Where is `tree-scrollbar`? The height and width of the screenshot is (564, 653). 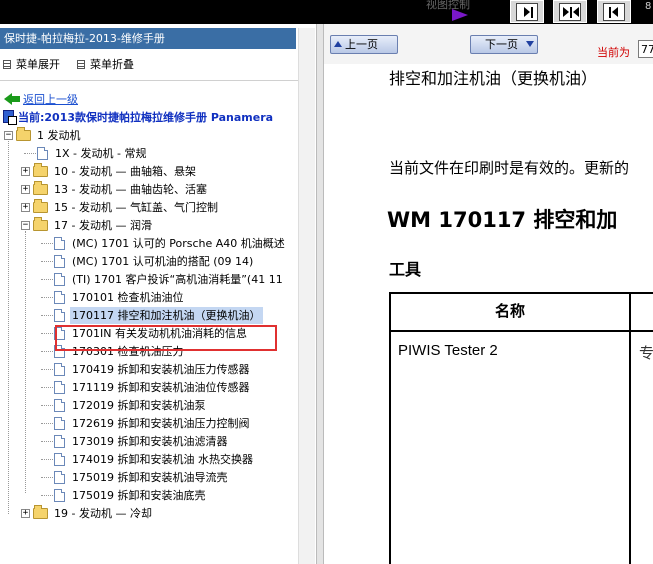 tree-scrollbar is located at coordinates (306, 296).